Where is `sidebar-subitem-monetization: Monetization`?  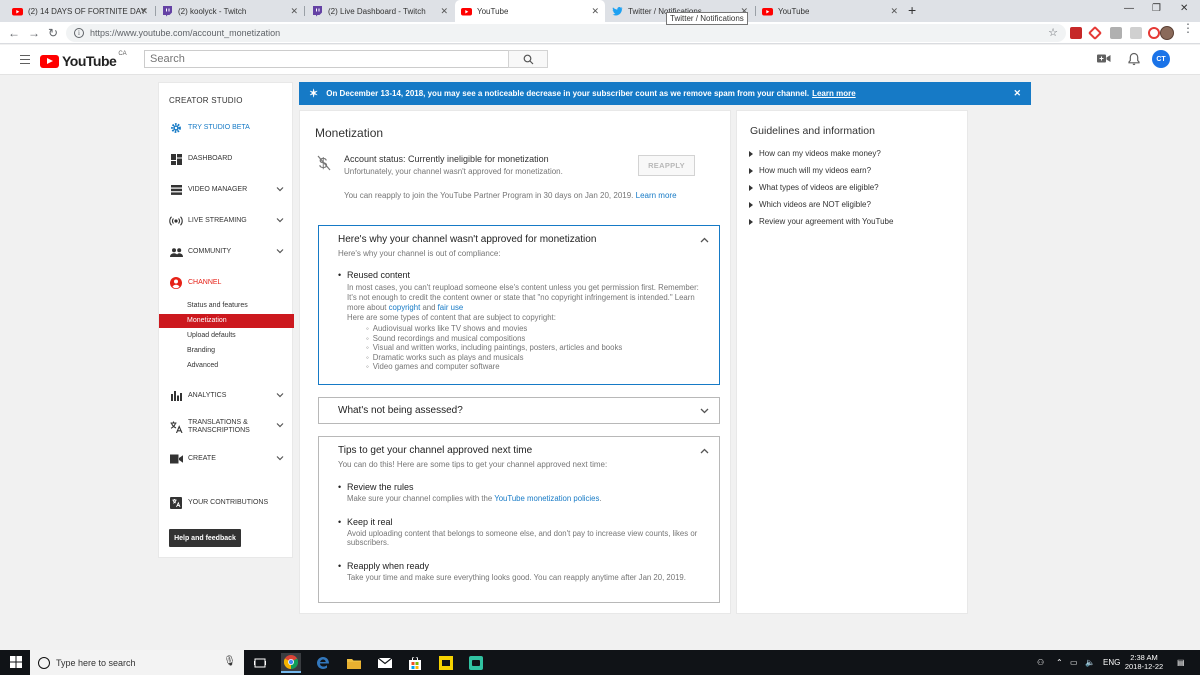 sidebar-subitem-monetization: Monetization is located at coordinates (226, 321).